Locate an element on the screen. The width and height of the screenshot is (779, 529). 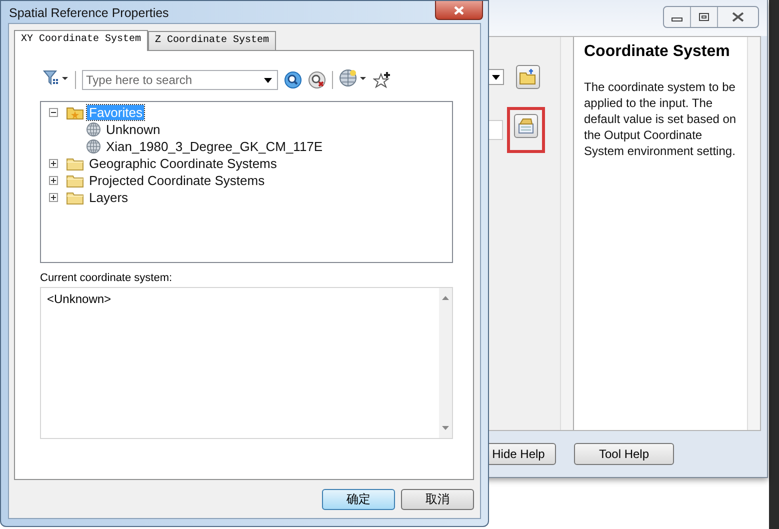
star-folder-icon is located at coordinates (75, 113).